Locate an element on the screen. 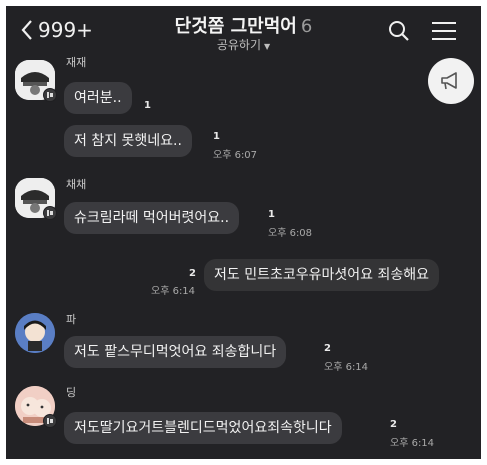  message-bubble: 저 참지 못햇네요.. is located at coordinates (128, 141).